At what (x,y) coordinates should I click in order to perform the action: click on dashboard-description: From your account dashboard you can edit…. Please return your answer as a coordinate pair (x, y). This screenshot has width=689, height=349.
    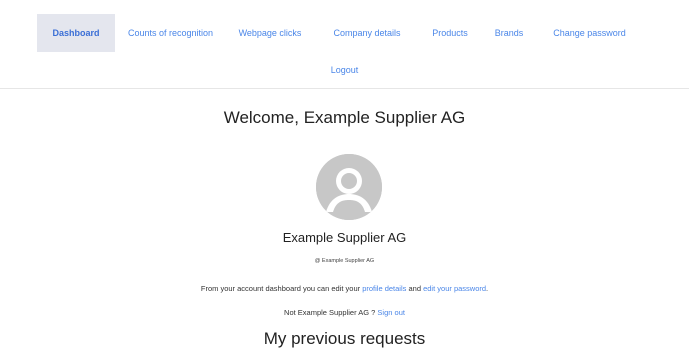
    Looking at the image, I should click on (344, 288).